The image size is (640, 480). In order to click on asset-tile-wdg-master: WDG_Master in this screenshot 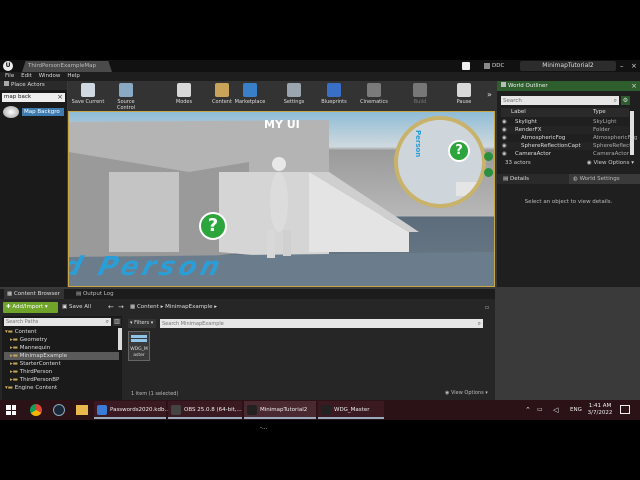, I will do `click(139, 346)`.